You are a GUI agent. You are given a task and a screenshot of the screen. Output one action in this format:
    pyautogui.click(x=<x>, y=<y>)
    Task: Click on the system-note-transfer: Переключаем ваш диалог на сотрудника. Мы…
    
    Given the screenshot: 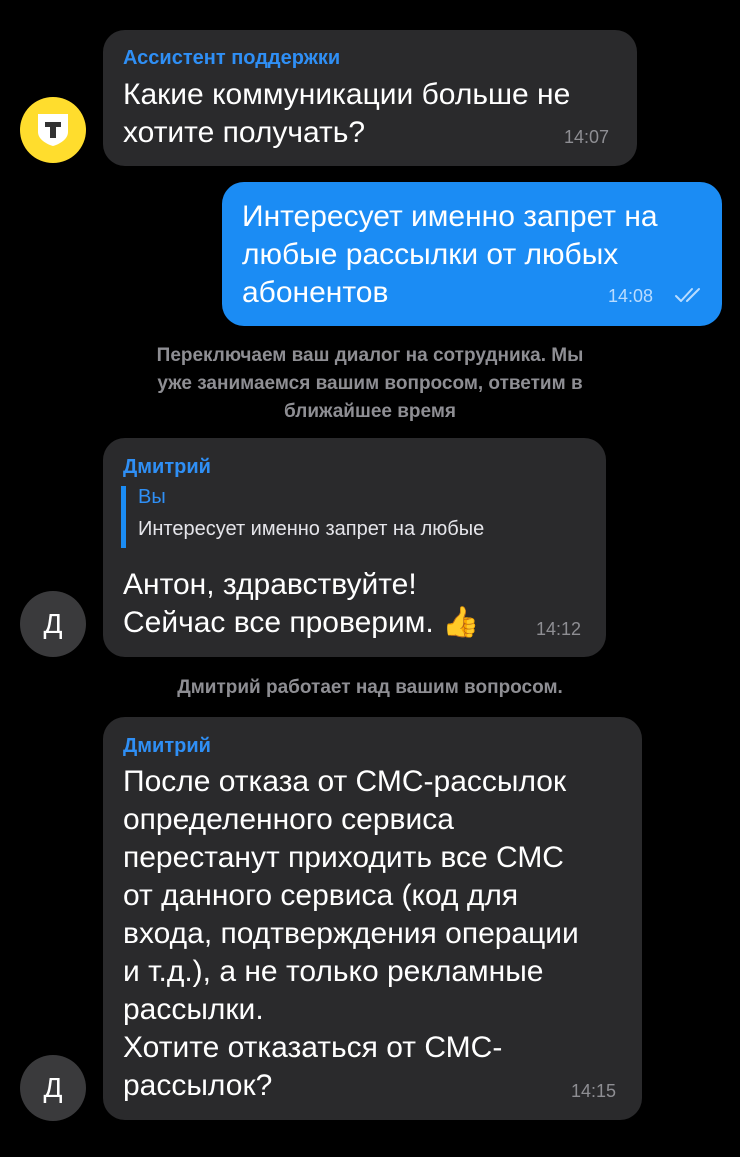 What is the action you would take?
    pyautogui.click(x=370, y=384)
    